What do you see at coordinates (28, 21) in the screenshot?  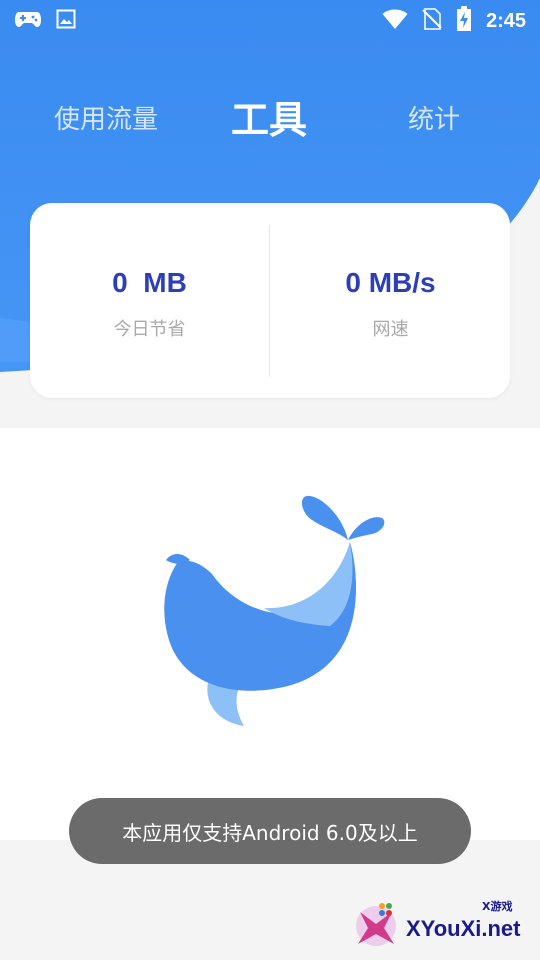 I see `gamepad-icon` at bounding box center [28, 21].